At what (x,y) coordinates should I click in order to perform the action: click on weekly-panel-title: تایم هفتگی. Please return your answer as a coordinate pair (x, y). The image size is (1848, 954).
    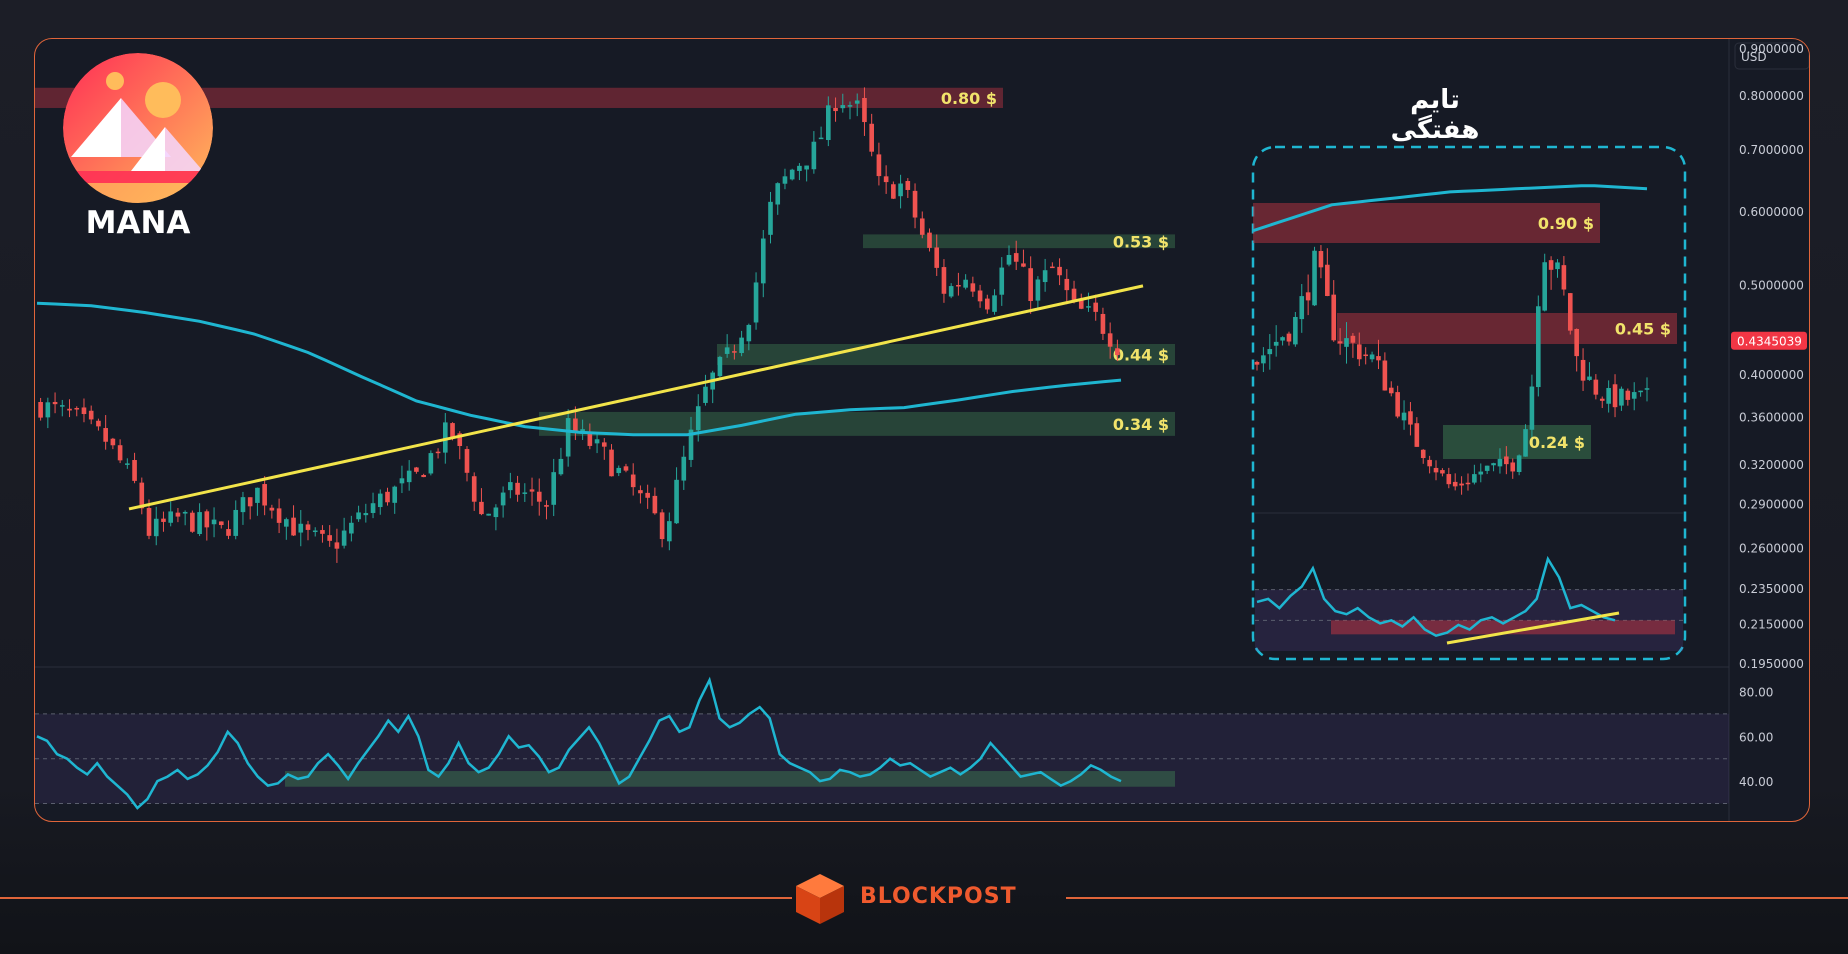
    Looking at the image, I should click on (1435, 115).